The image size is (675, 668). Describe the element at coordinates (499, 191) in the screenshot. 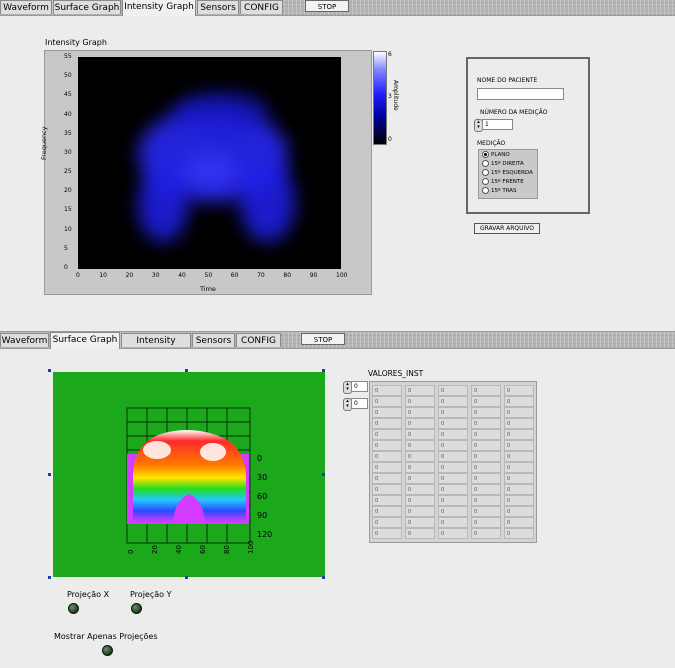

I see `radio-15-tras: 15º TRAS` at that location.